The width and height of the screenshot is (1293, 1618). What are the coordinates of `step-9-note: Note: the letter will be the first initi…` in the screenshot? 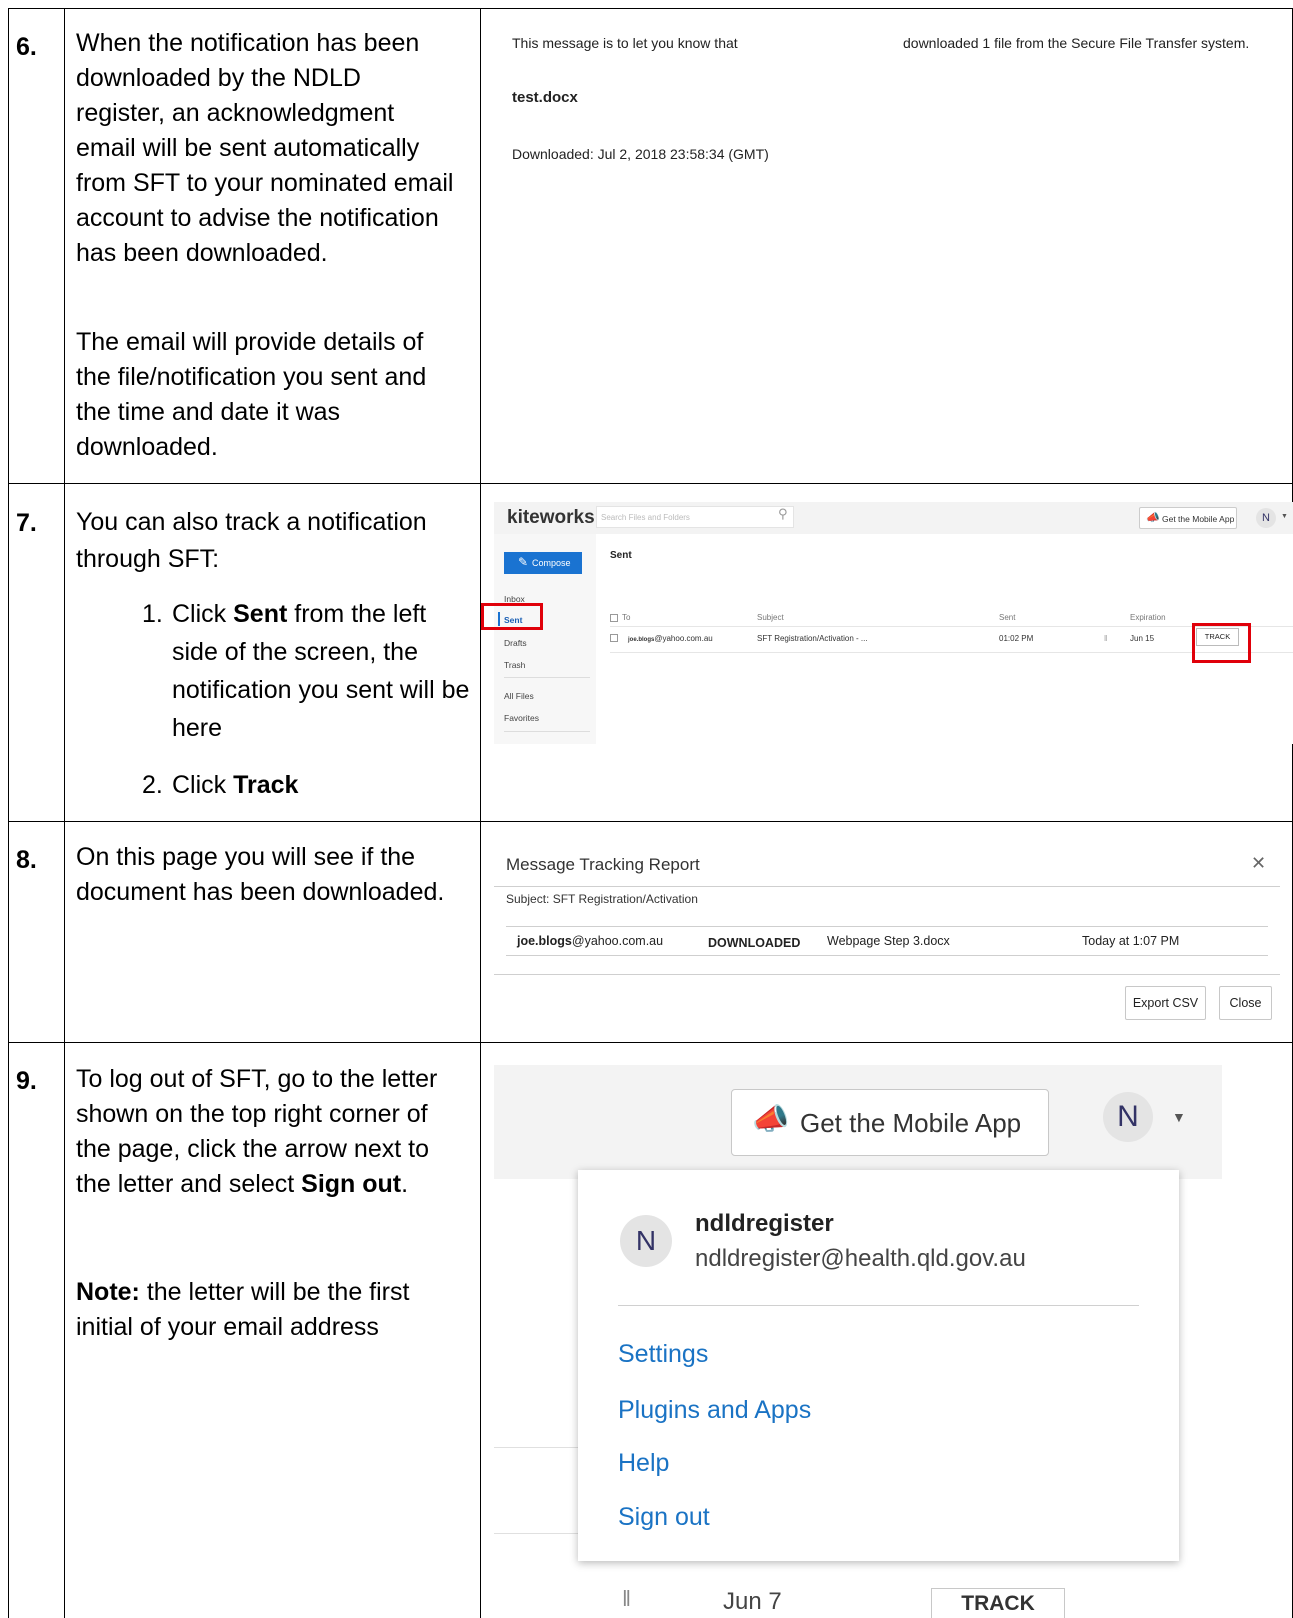 It's located at (266, 1310).